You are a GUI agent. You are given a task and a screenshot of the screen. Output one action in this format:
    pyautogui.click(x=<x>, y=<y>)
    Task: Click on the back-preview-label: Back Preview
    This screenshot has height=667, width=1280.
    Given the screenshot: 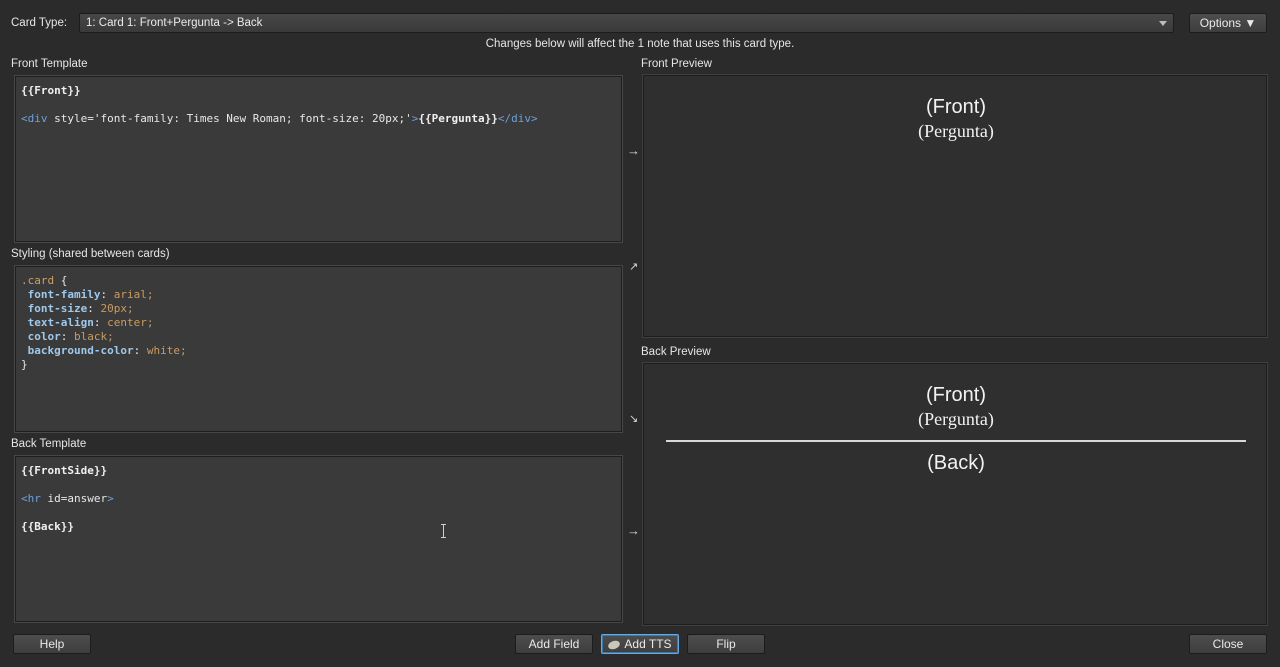 What is the action you would take?
    pyautogui.click(x=676, y=352)
    